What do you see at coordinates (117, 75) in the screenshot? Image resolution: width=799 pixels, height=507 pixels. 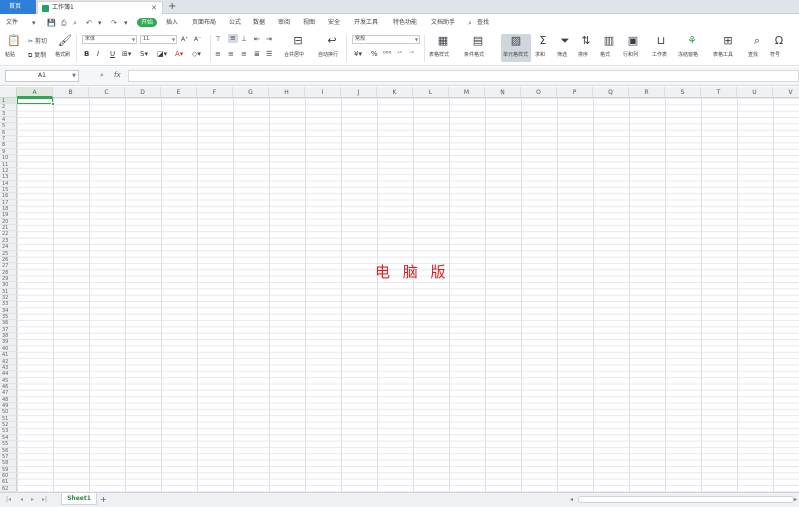 I see `fx-icon: fx` at bounding box center [117, 75].